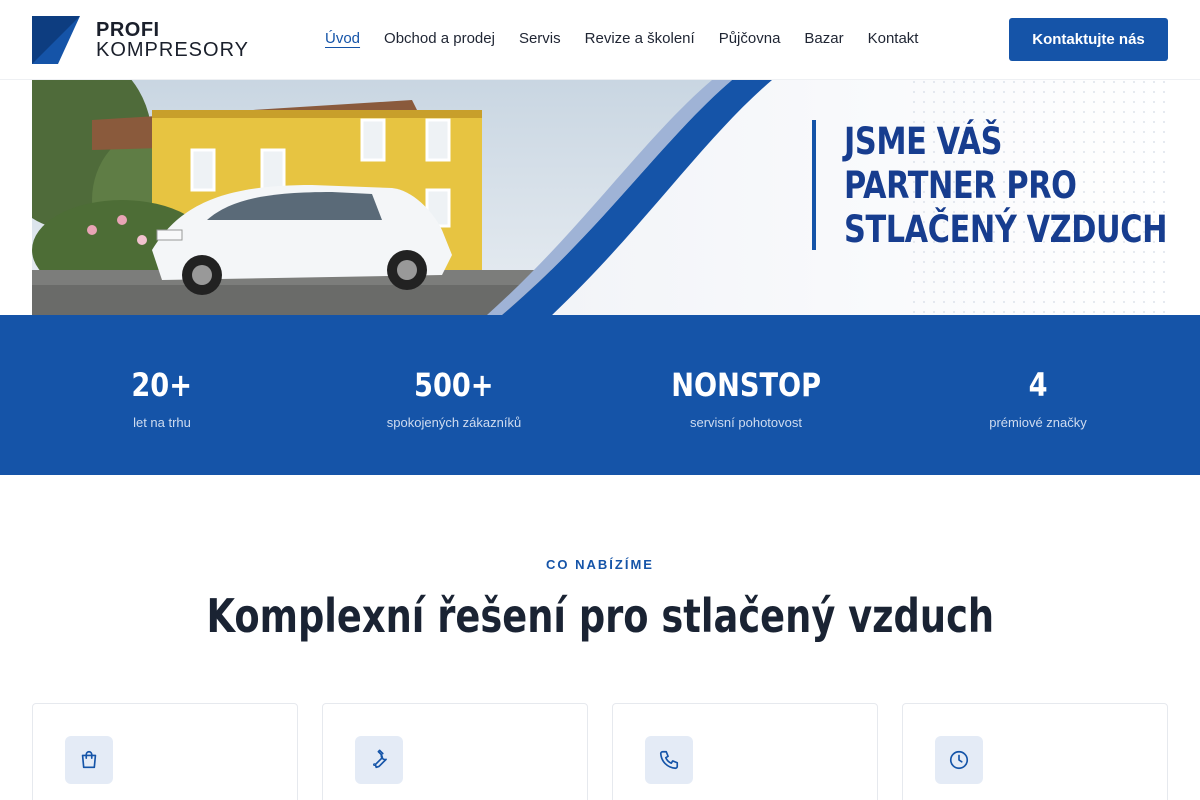 The height and width of the screenshot is (800, 1200). Describe the element at coordinates (162, 385) in the screenshot. I see `stat-value: 20+` at that location.